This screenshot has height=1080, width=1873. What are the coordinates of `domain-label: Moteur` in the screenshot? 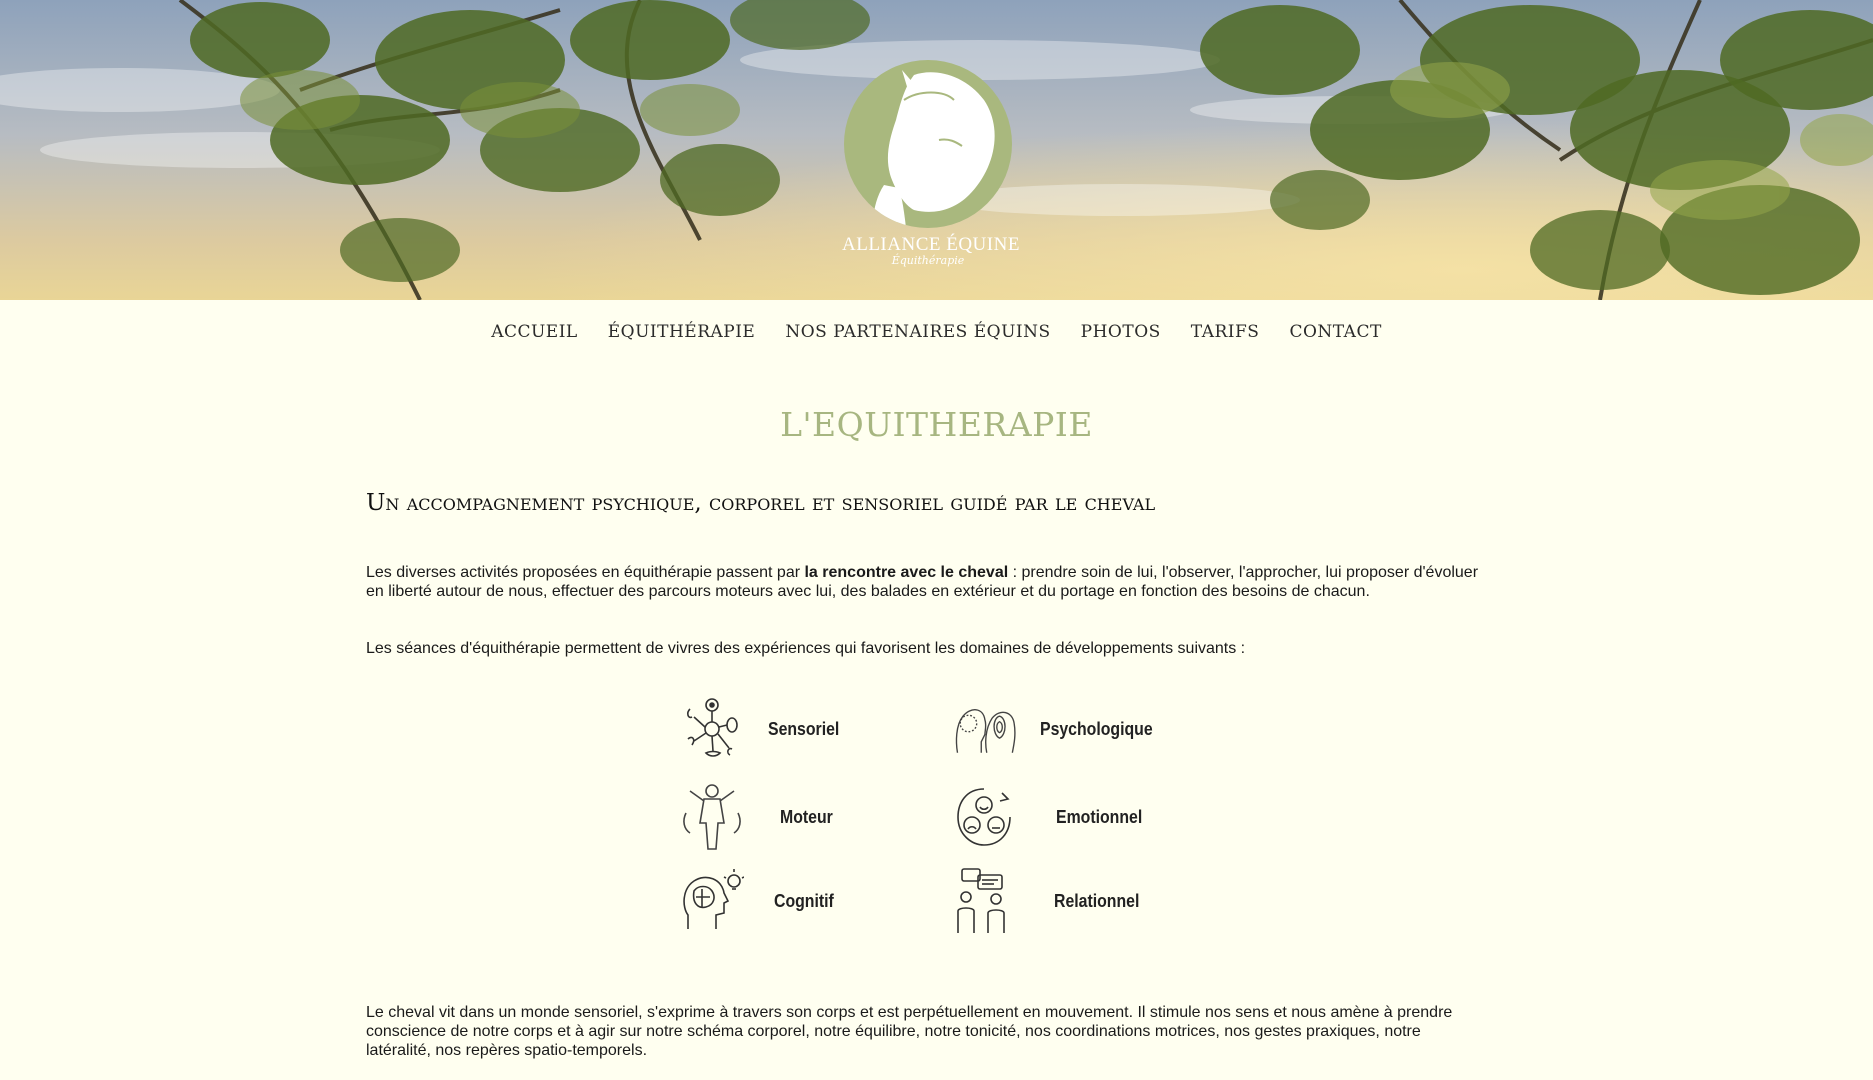 It's located at (806, 816).